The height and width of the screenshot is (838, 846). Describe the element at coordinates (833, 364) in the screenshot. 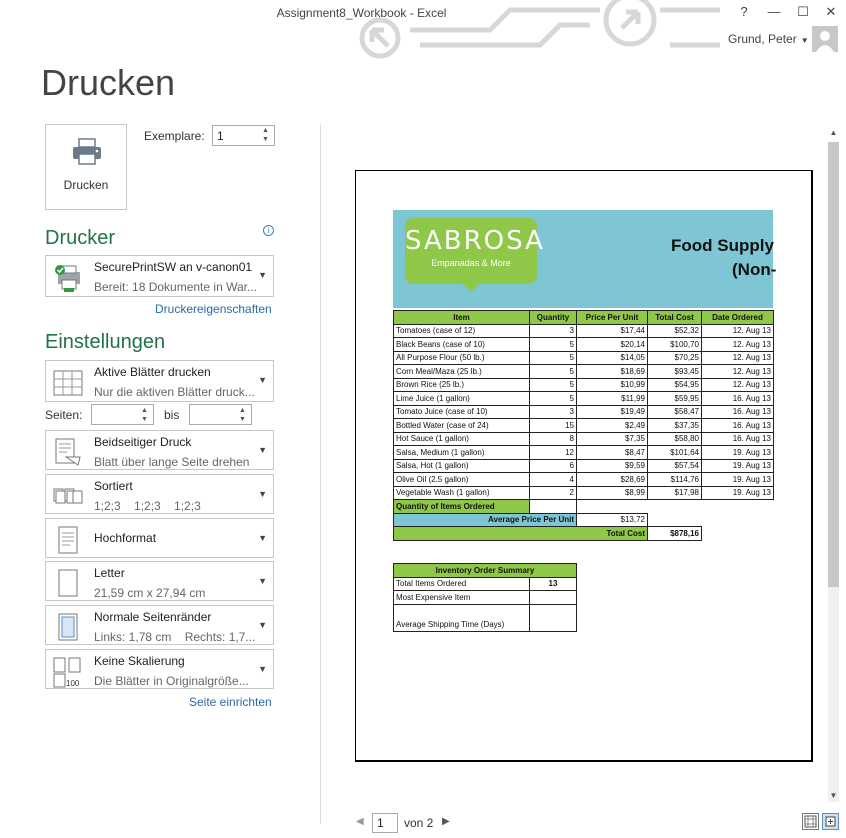

I see `scroll-thumb` at that location.